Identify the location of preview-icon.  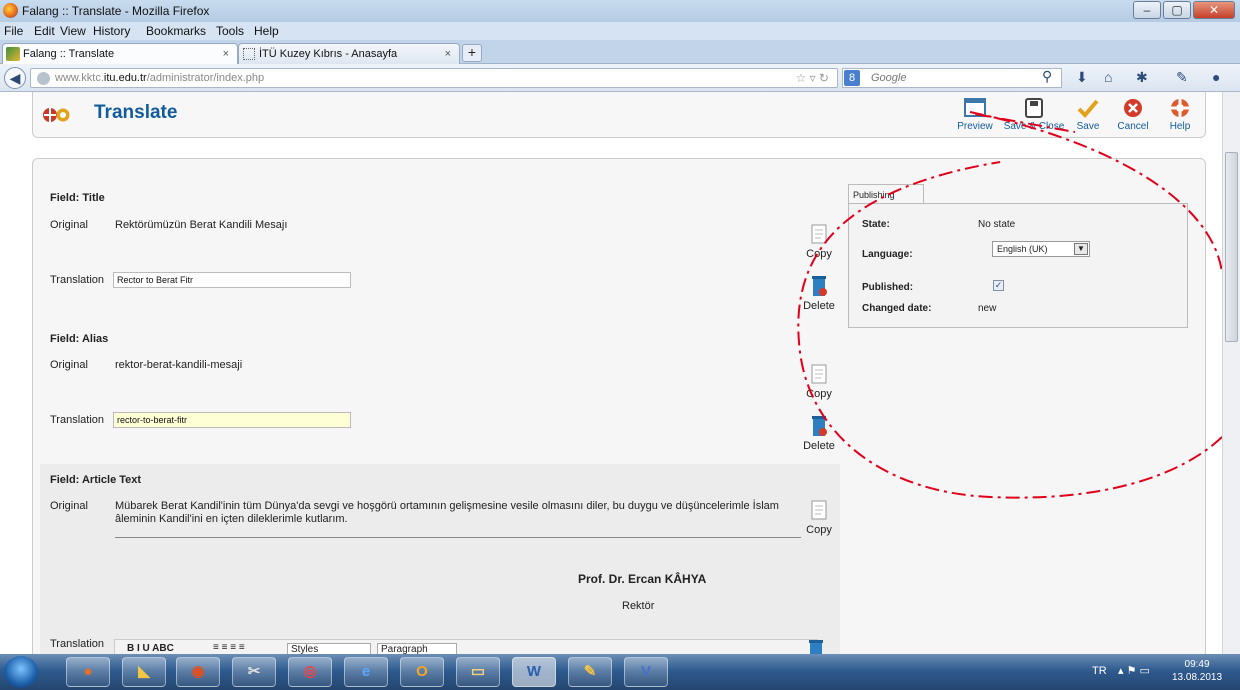
(975, 107).